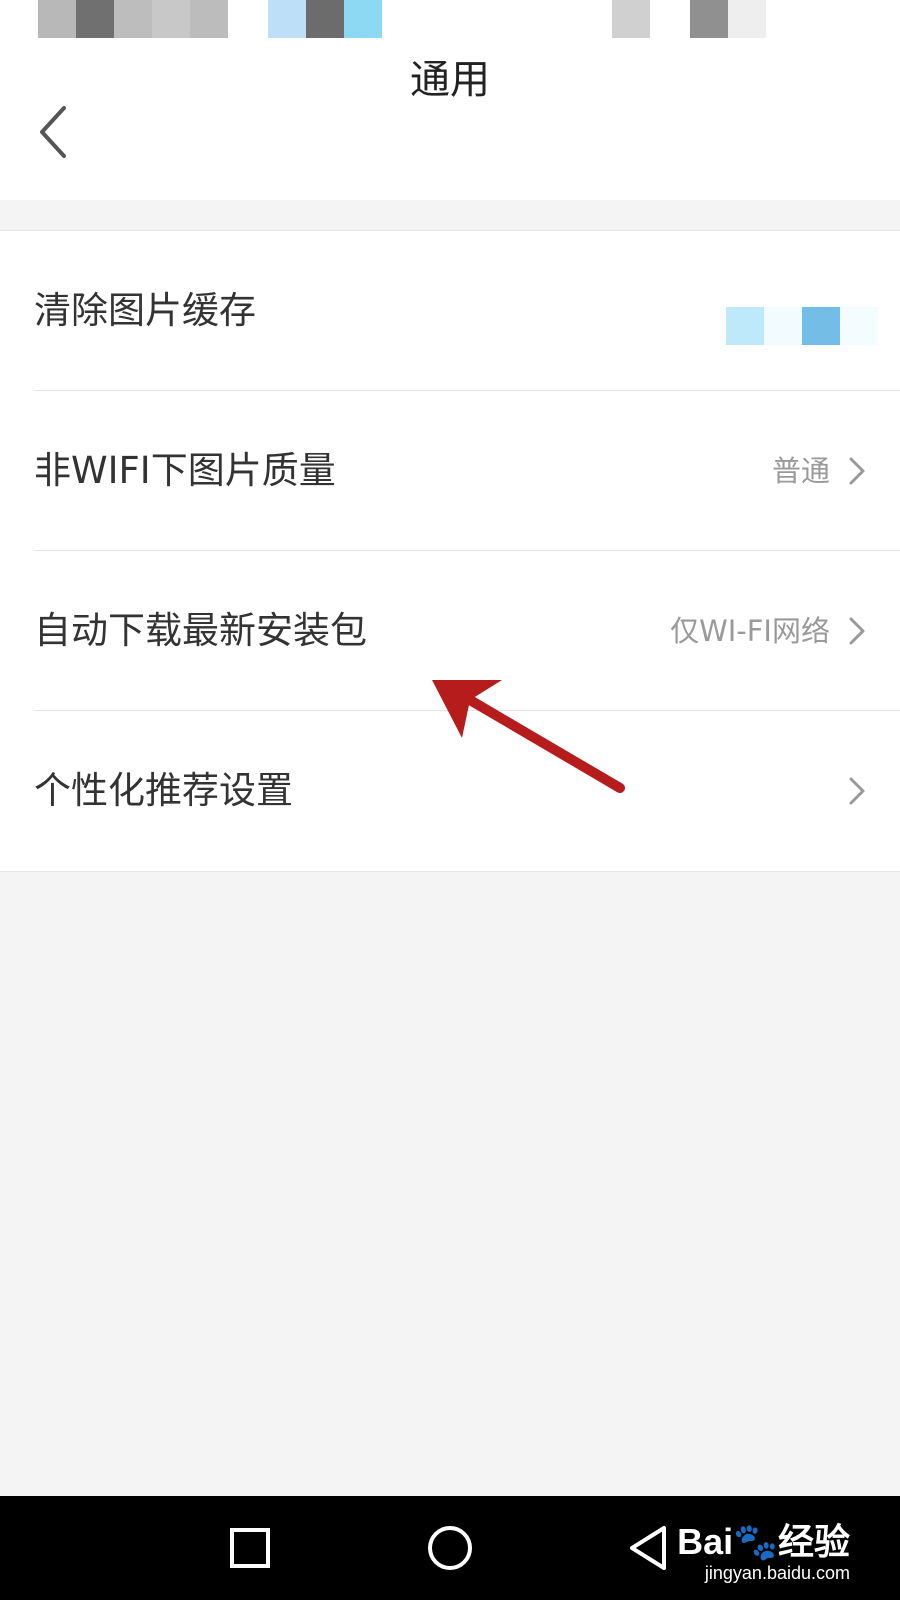 Image resolution: width=900 pixels, height=1600 pixels. What do you see at coordinates (450, 120) in the screenshot?
I see `app-header: 通用` at bounding box center [450, 120].